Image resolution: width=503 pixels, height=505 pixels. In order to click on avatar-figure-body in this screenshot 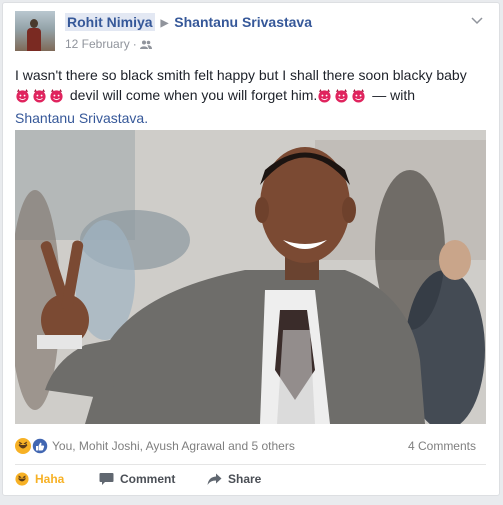, I will do `click(34, 39)`.